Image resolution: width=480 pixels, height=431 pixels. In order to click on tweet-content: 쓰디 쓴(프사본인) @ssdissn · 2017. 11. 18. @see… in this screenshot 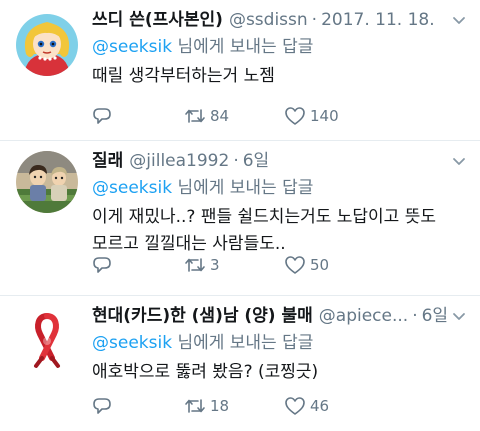, I will do `click(281, 49)`.